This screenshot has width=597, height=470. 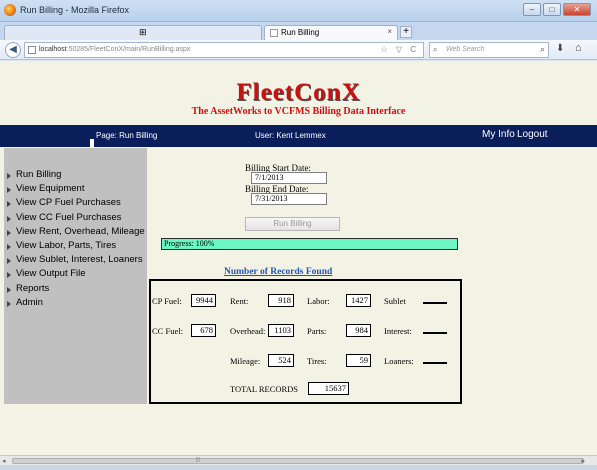 What do you see at coordinates (406, 32) in the screenshot?
I see `new-tab-button: +` at bounding box center [406, 32].